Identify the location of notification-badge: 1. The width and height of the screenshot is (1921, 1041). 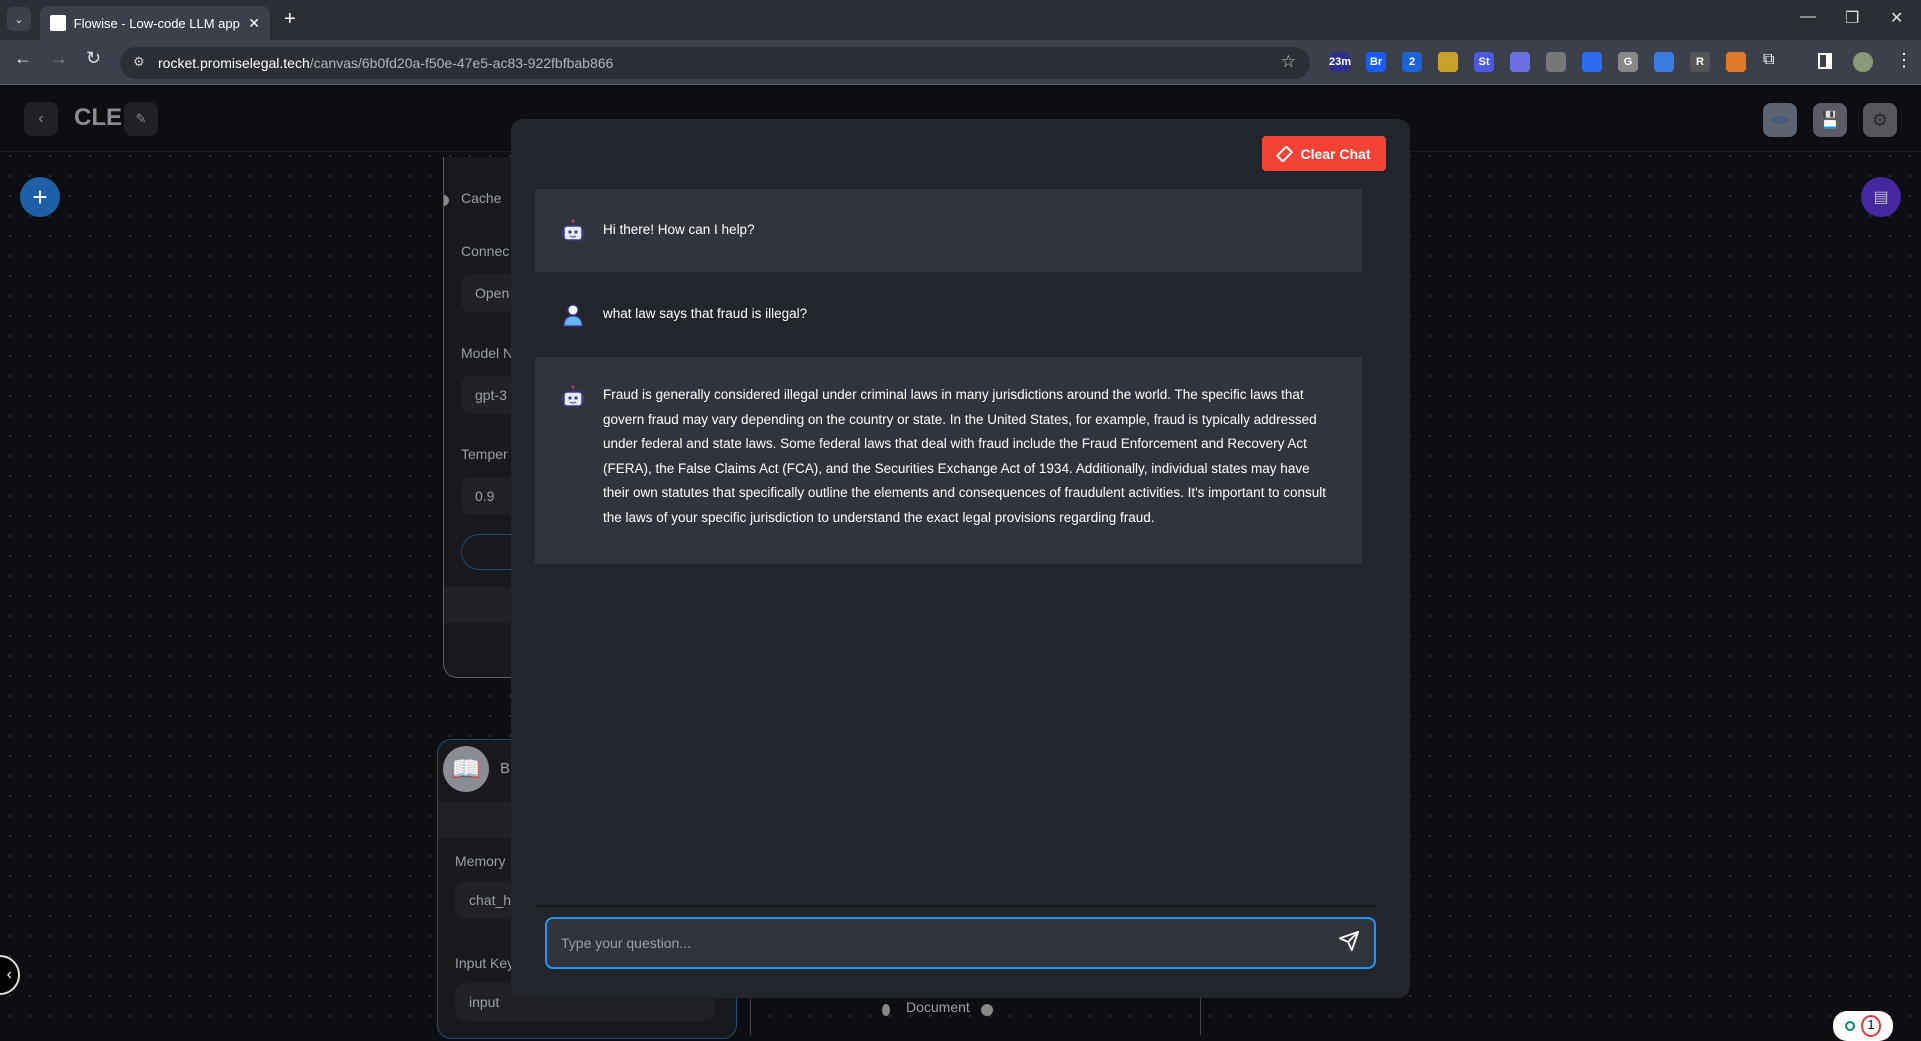
(1863, 1026).